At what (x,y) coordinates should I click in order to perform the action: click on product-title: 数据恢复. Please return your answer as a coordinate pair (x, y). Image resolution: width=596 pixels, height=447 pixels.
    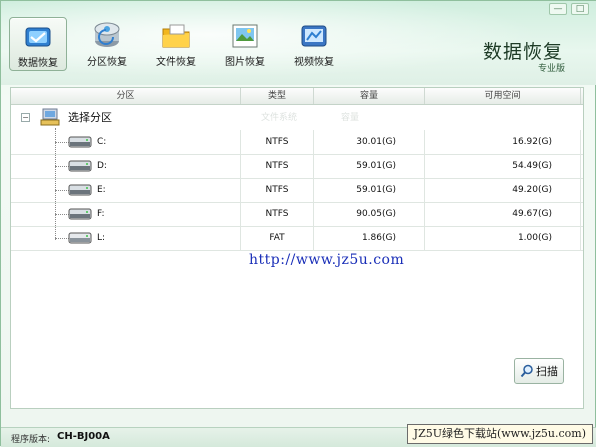
    Looking at the image, I should click on (522, 52).